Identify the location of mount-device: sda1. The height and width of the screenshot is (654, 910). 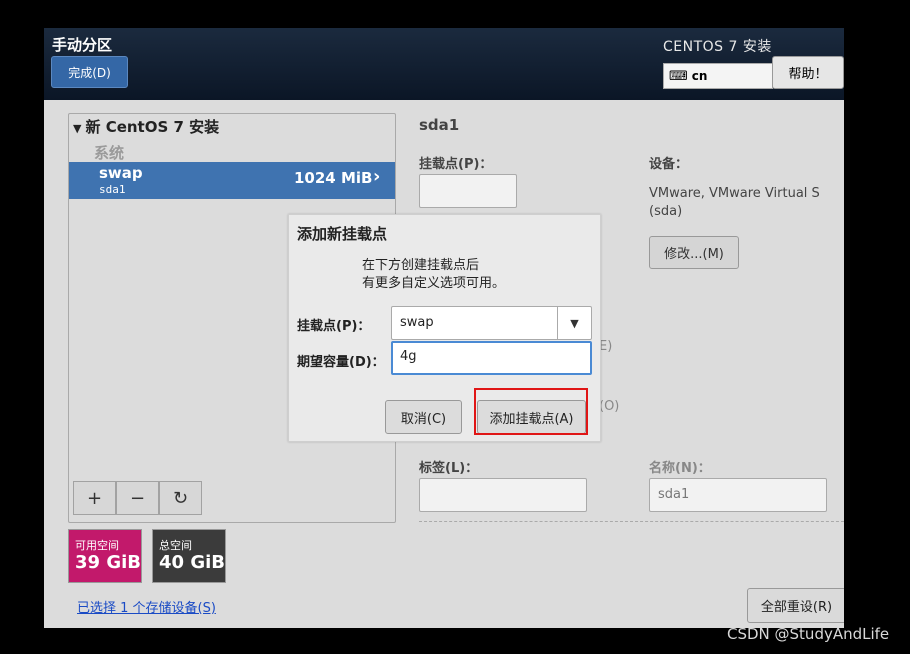
(112, 189).